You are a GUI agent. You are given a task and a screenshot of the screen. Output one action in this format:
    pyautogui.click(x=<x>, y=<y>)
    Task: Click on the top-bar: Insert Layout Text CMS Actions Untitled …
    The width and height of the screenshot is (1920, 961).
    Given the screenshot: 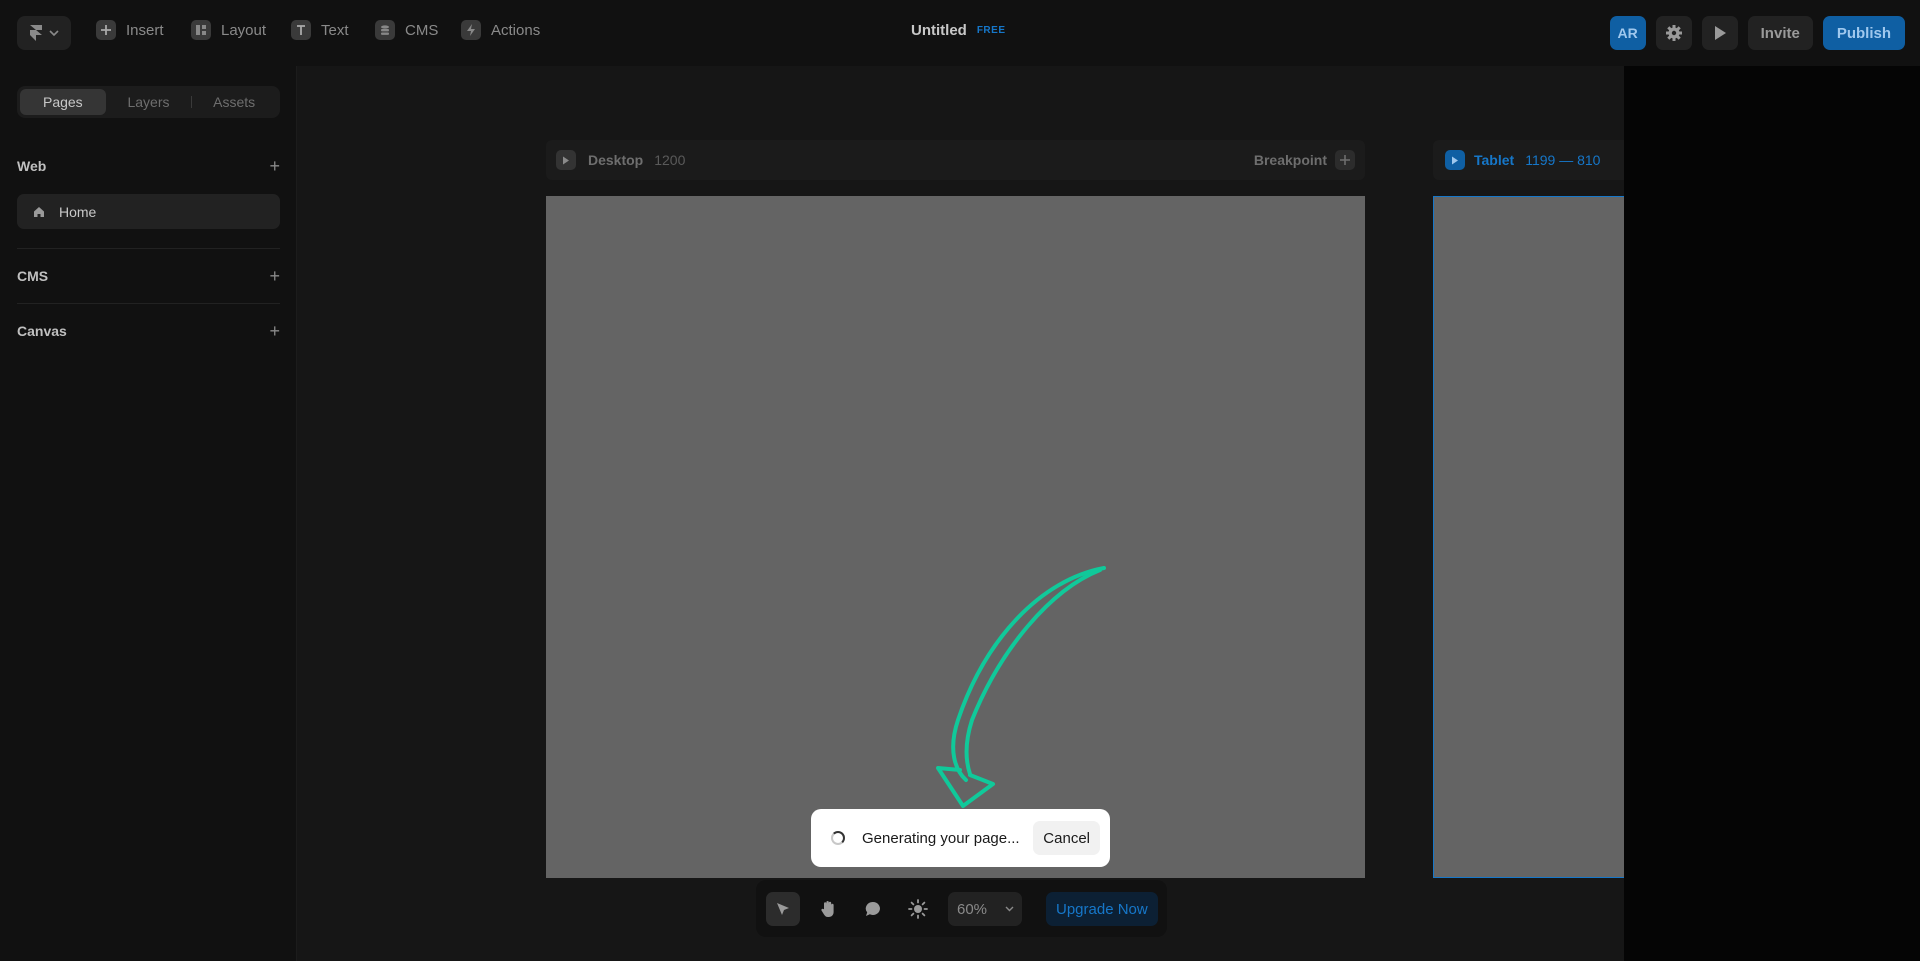 What is the action you would take?
    pyautogui.click(x=960, y=33)
    